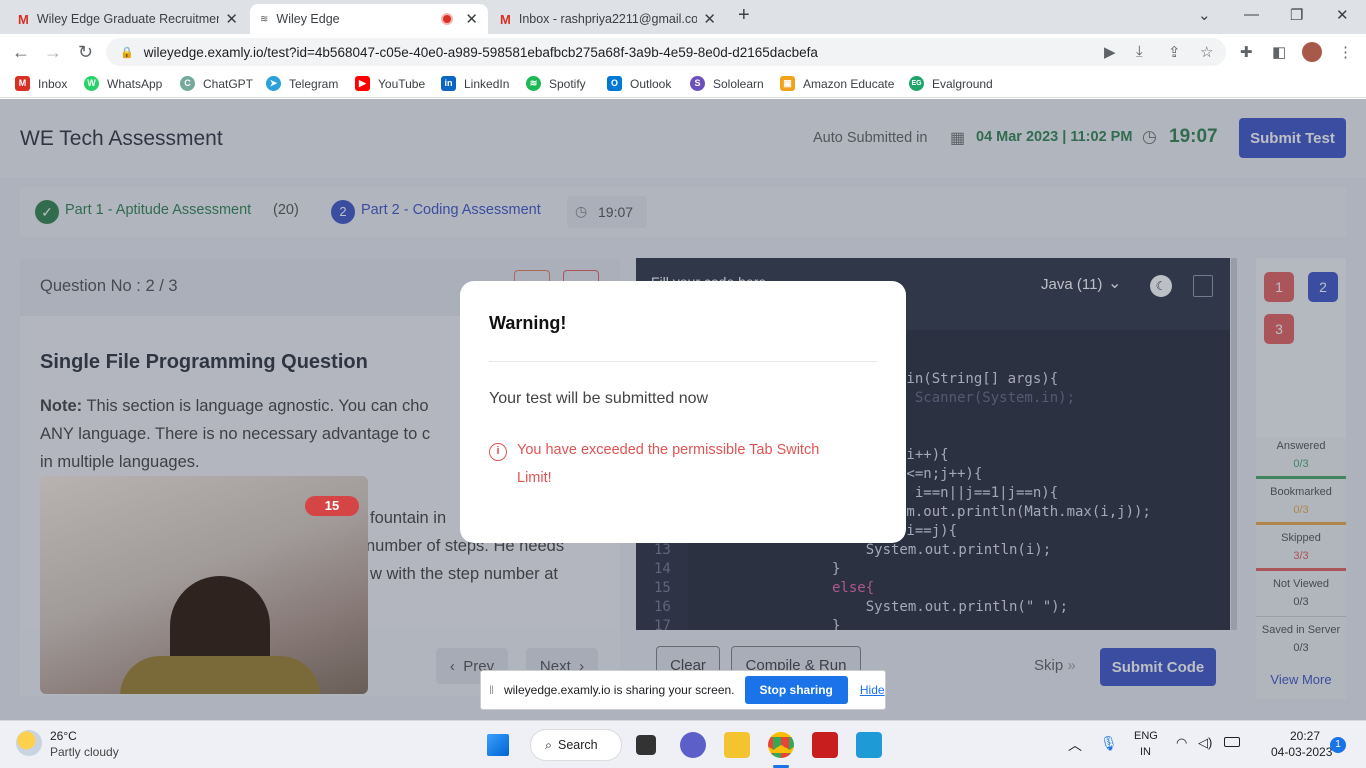 This screenshot has height=768, width=1366. I want to click on search-icon: ⌕, so click(549, 744).